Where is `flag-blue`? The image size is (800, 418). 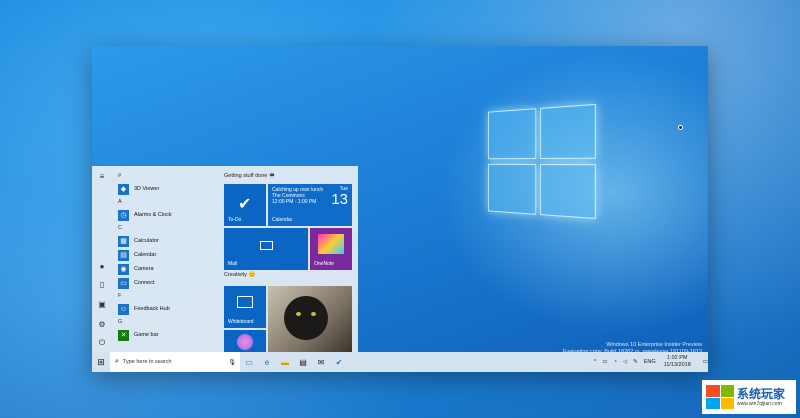 flag-blue is located at coordinates (713, 403).